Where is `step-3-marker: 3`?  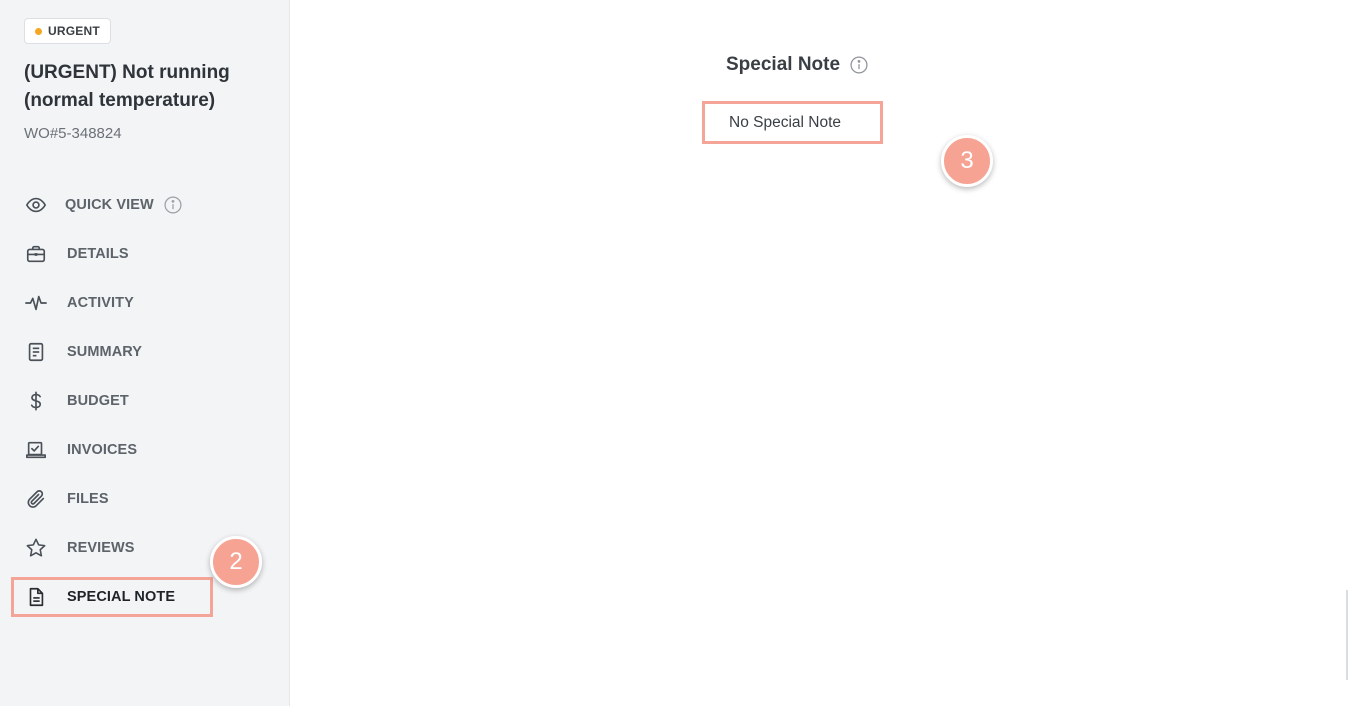 step-3-marker: 3 is located at coordinates (967, 161).